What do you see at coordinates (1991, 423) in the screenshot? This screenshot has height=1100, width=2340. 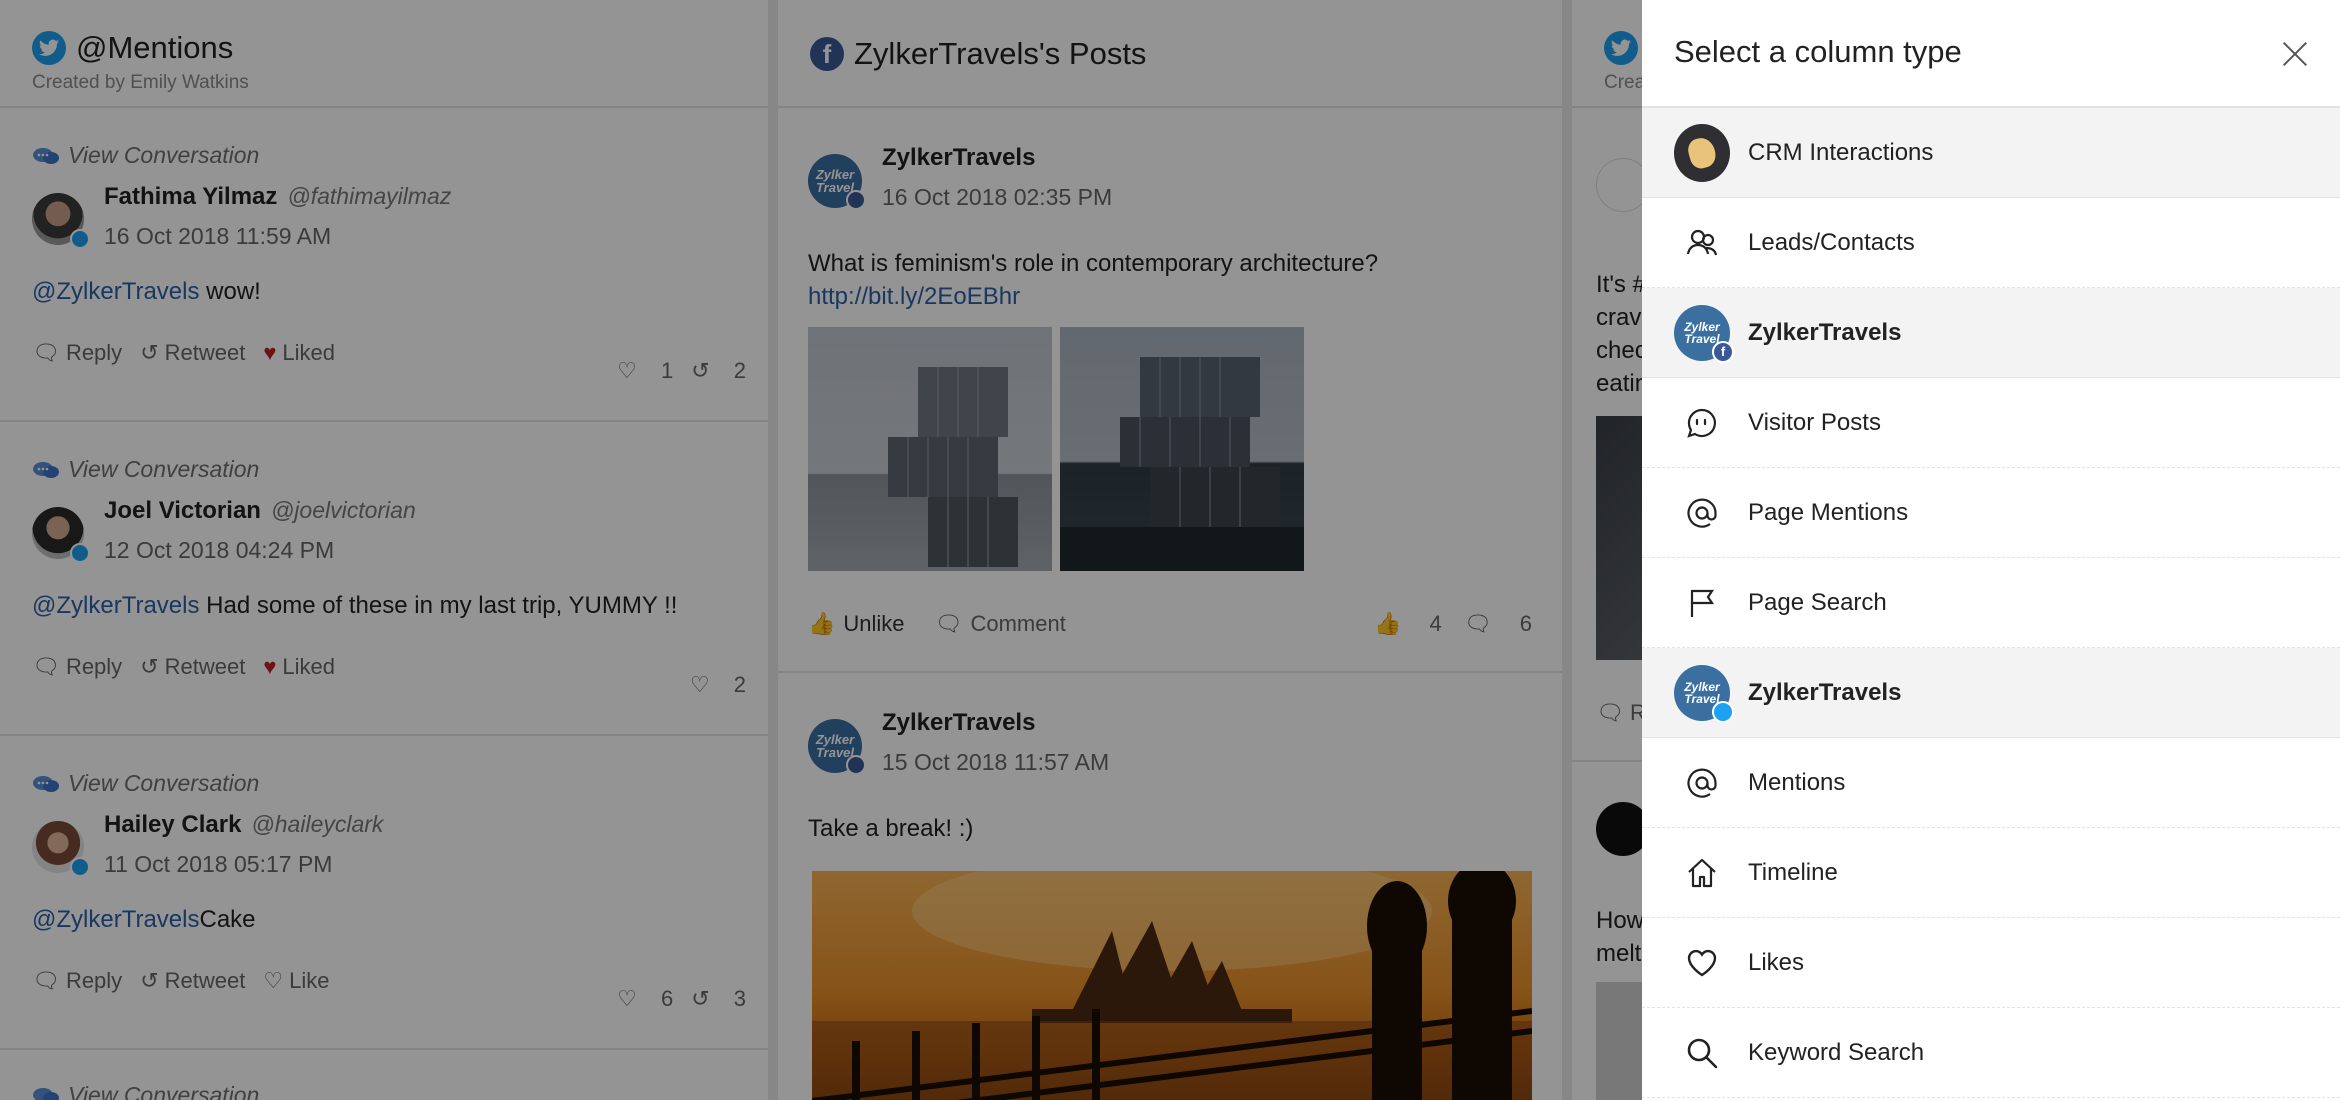 I see `option-visitor-posts: Visitor Posts` at bounding box center [1991, 423].